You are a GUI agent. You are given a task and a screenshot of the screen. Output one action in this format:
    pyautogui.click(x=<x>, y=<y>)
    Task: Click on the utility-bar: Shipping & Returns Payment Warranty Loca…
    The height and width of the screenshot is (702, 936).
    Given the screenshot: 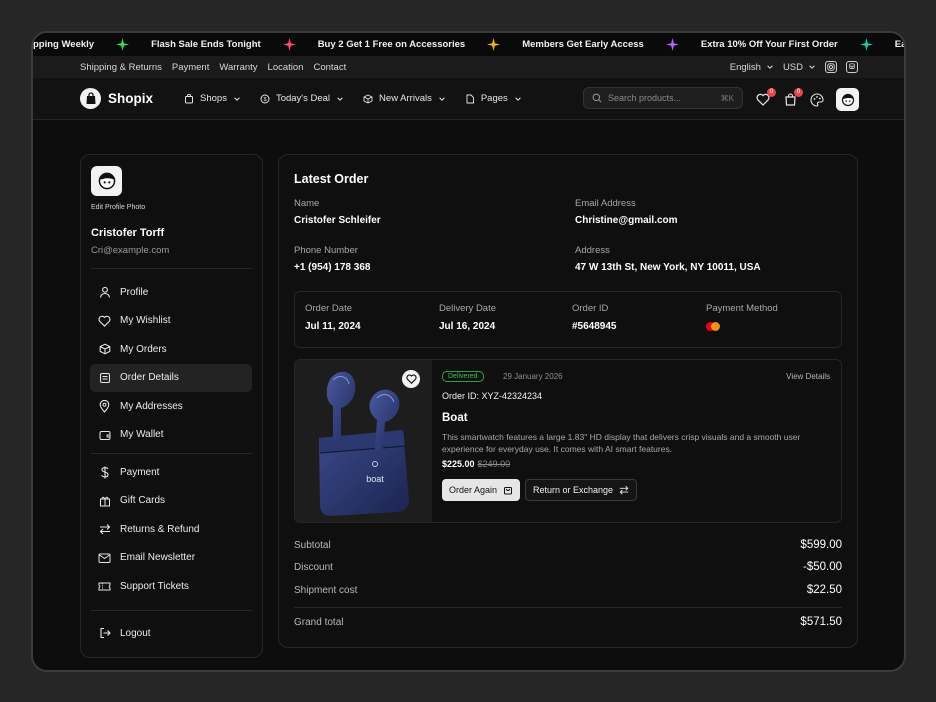 What is the action you would take?
    pyautogui.click(x=468, y=67)
    